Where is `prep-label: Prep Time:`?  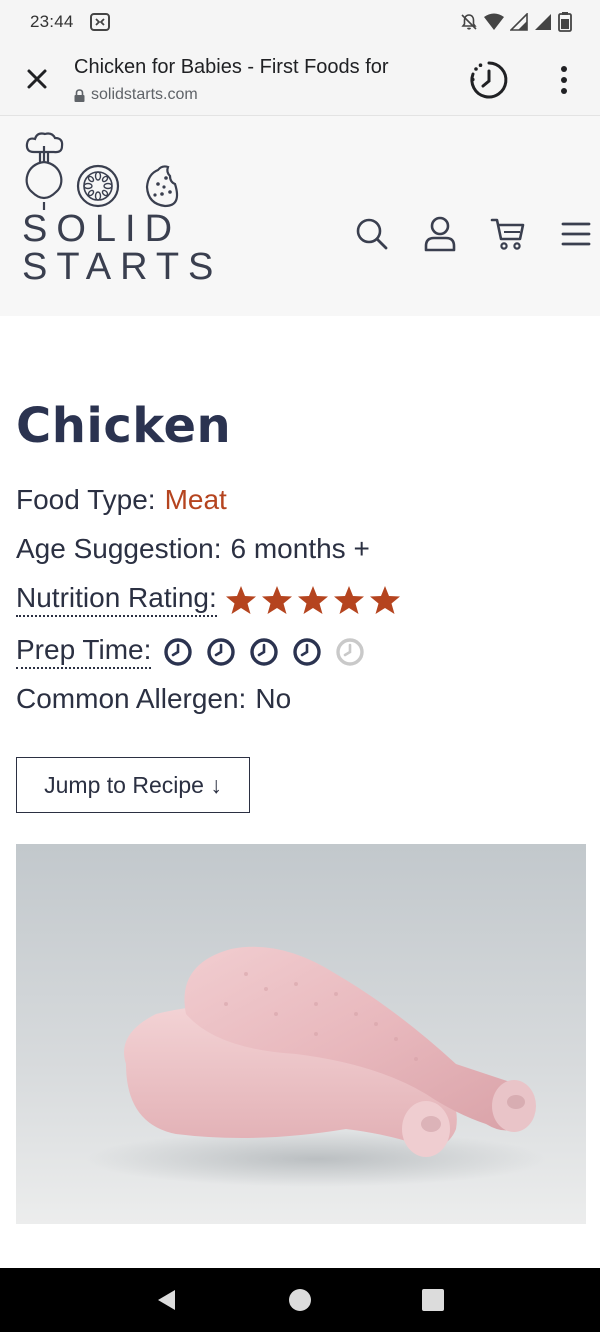 prep-label: Prep Time: is located at coordinates (84, 651).